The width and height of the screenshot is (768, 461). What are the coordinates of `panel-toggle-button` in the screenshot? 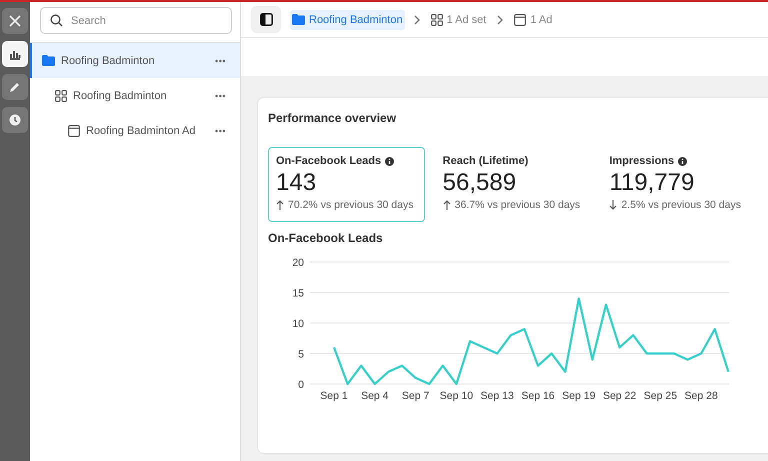 It's located at (266, 19).